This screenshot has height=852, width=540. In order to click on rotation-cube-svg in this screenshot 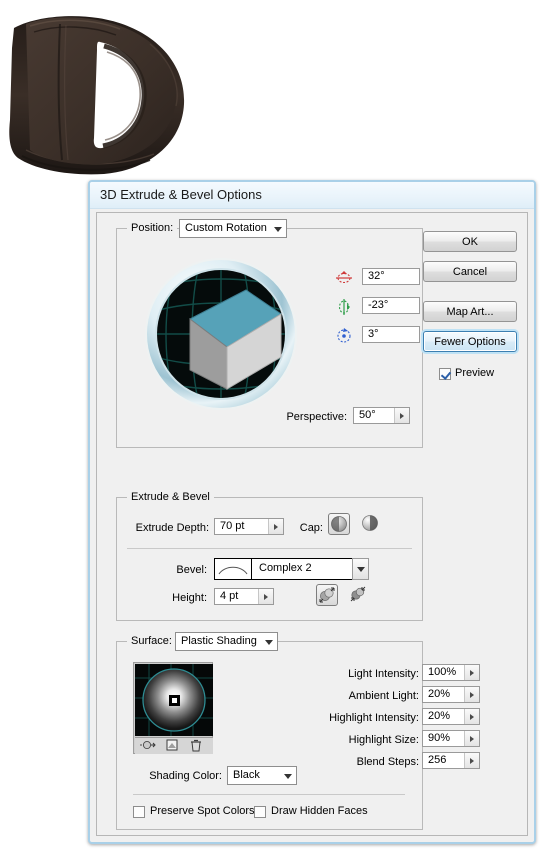, I will do `click(221, 334)`.